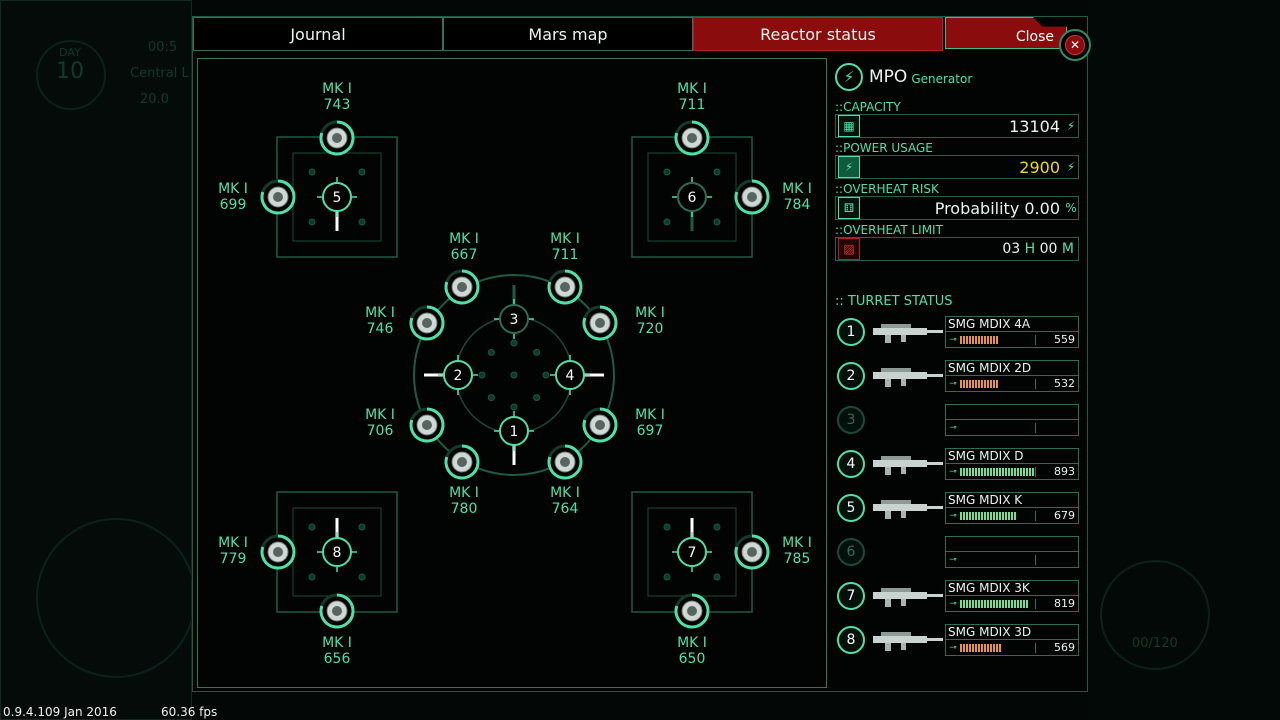 Image resolution: width=1280 pixels, height=720 pixels. I want to click on background-day: DAY 10, so click(70, 71).